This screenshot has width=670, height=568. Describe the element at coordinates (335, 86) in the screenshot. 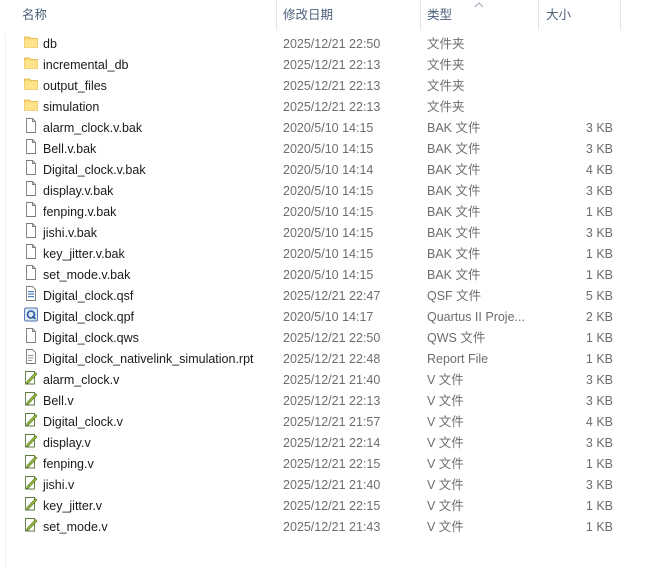

I see `file-row: output_files 2025/12/21 22:13 文件夹` at that location.